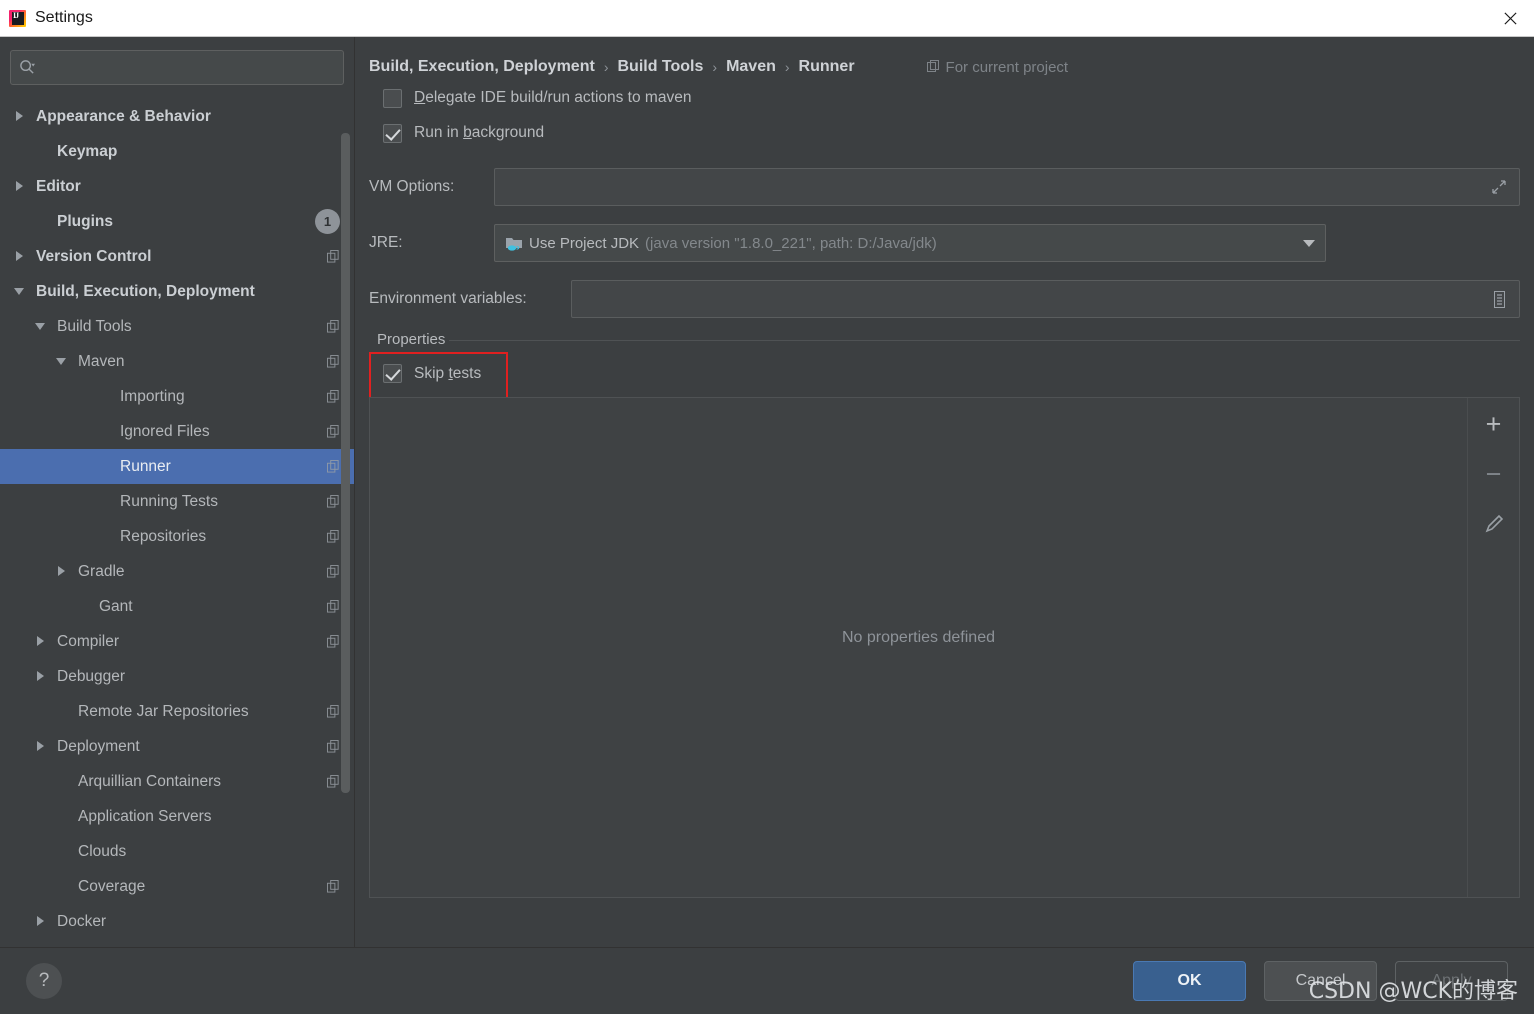  Describe the element at coordinates (177, 816) in the screenshot. I see `sidebar-item-application-servers: Application Servers` at that location.